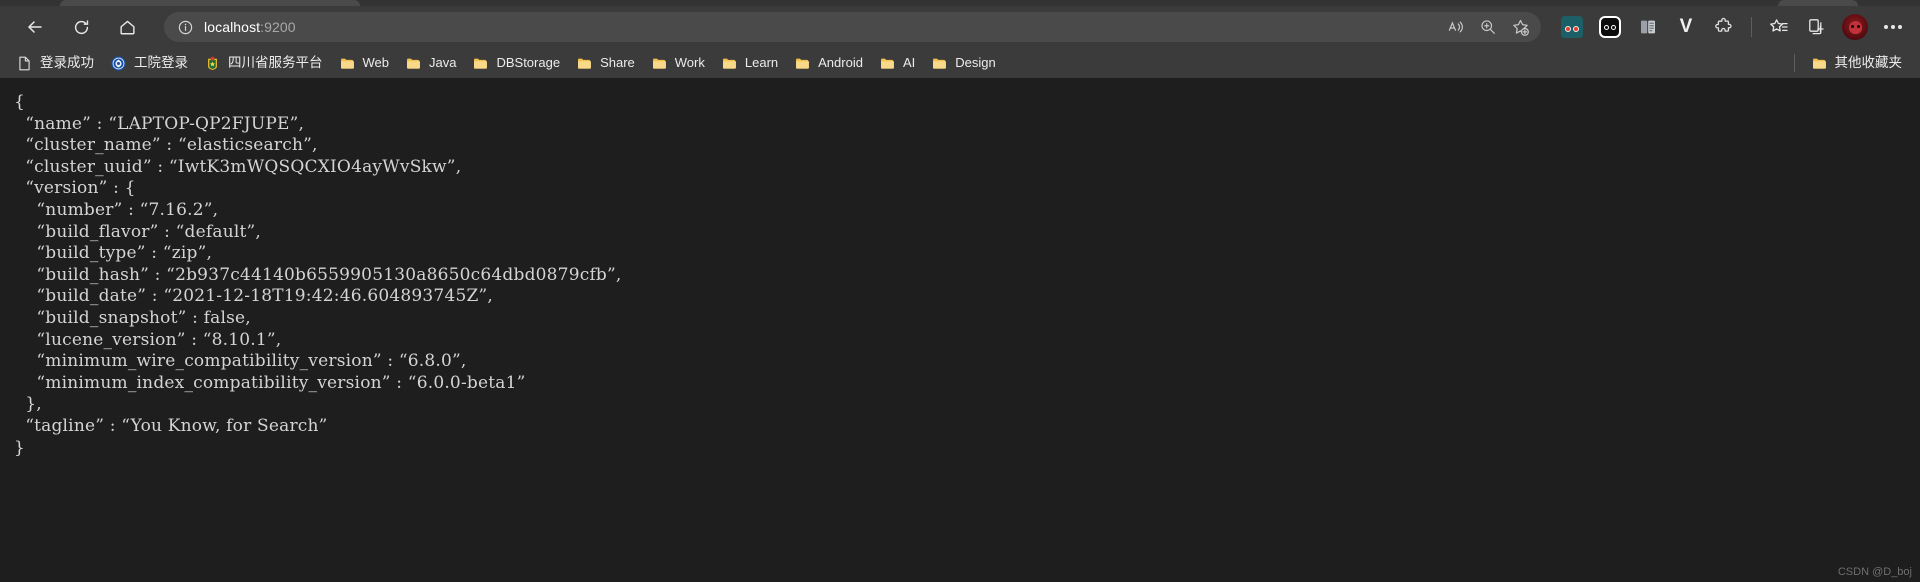  I want to click on bookmark-folder-design: Design, so click(963, 63).